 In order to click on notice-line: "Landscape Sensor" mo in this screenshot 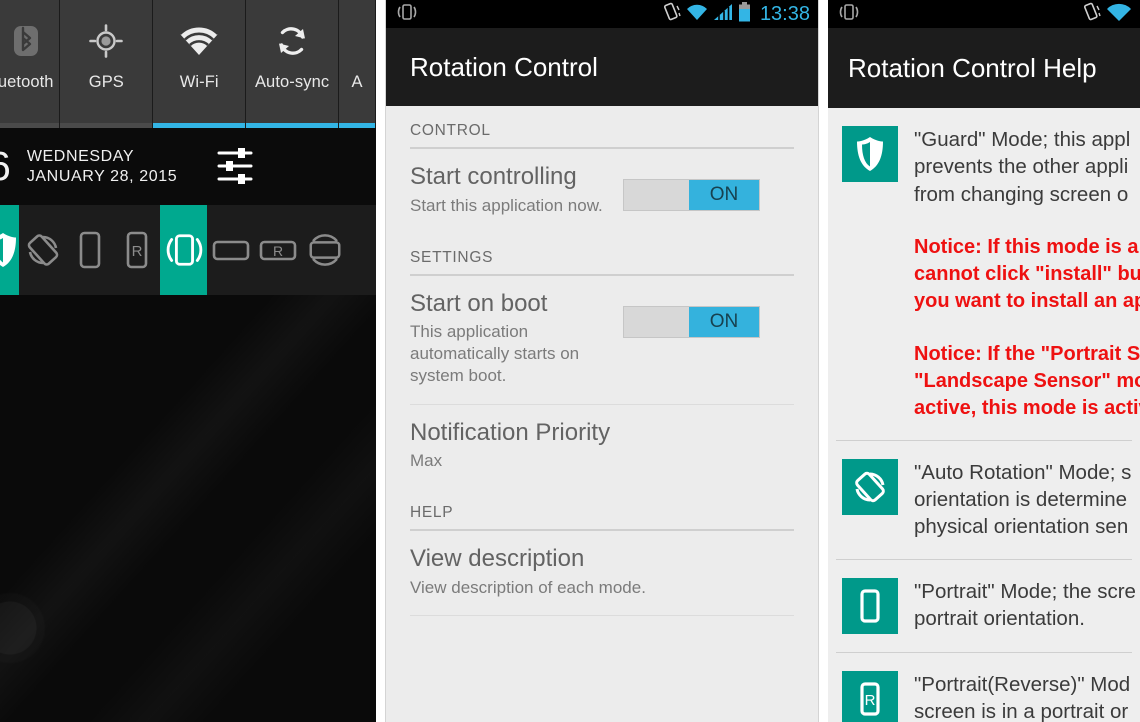, I will do `click(1027, 380)`.